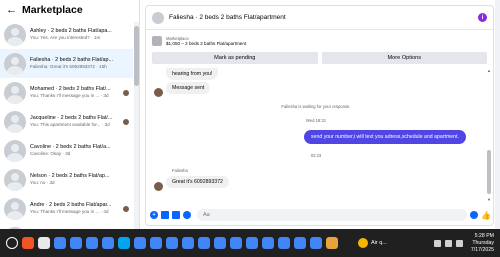  Describe the element at coordinates (332, 215) in the screenshot. I see `message-input` at that location.